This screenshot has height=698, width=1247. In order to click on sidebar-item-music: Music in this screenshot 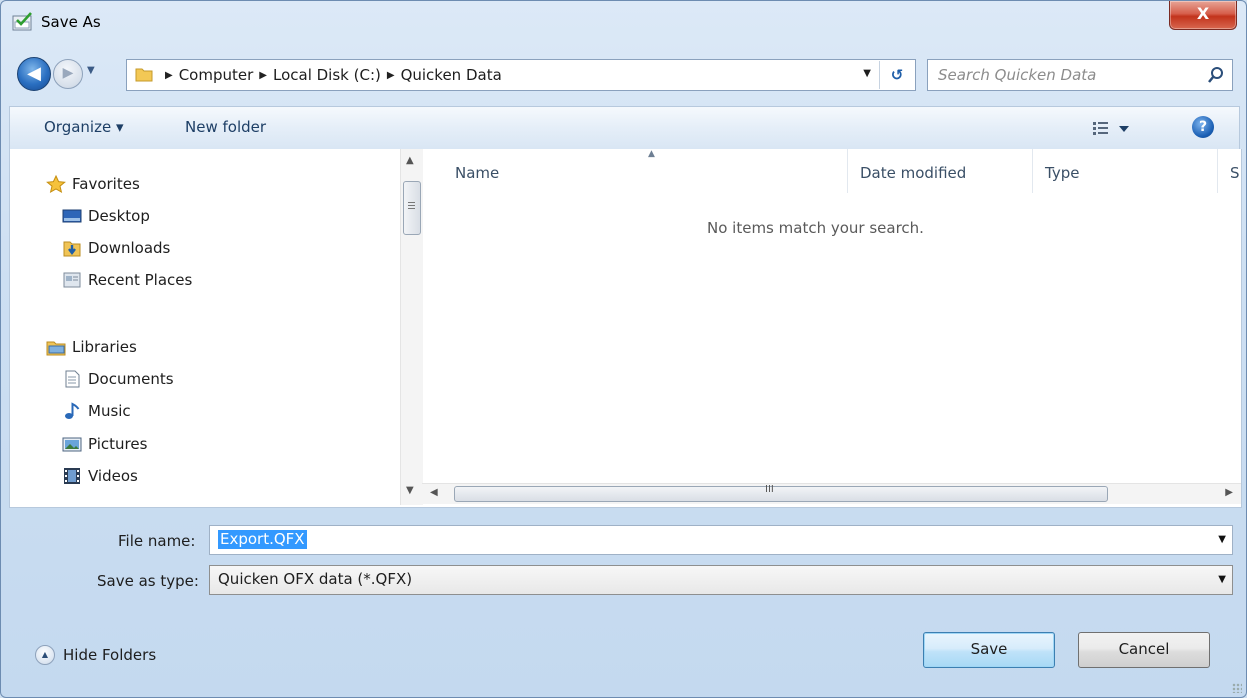, I will do `click(96, 411)`.